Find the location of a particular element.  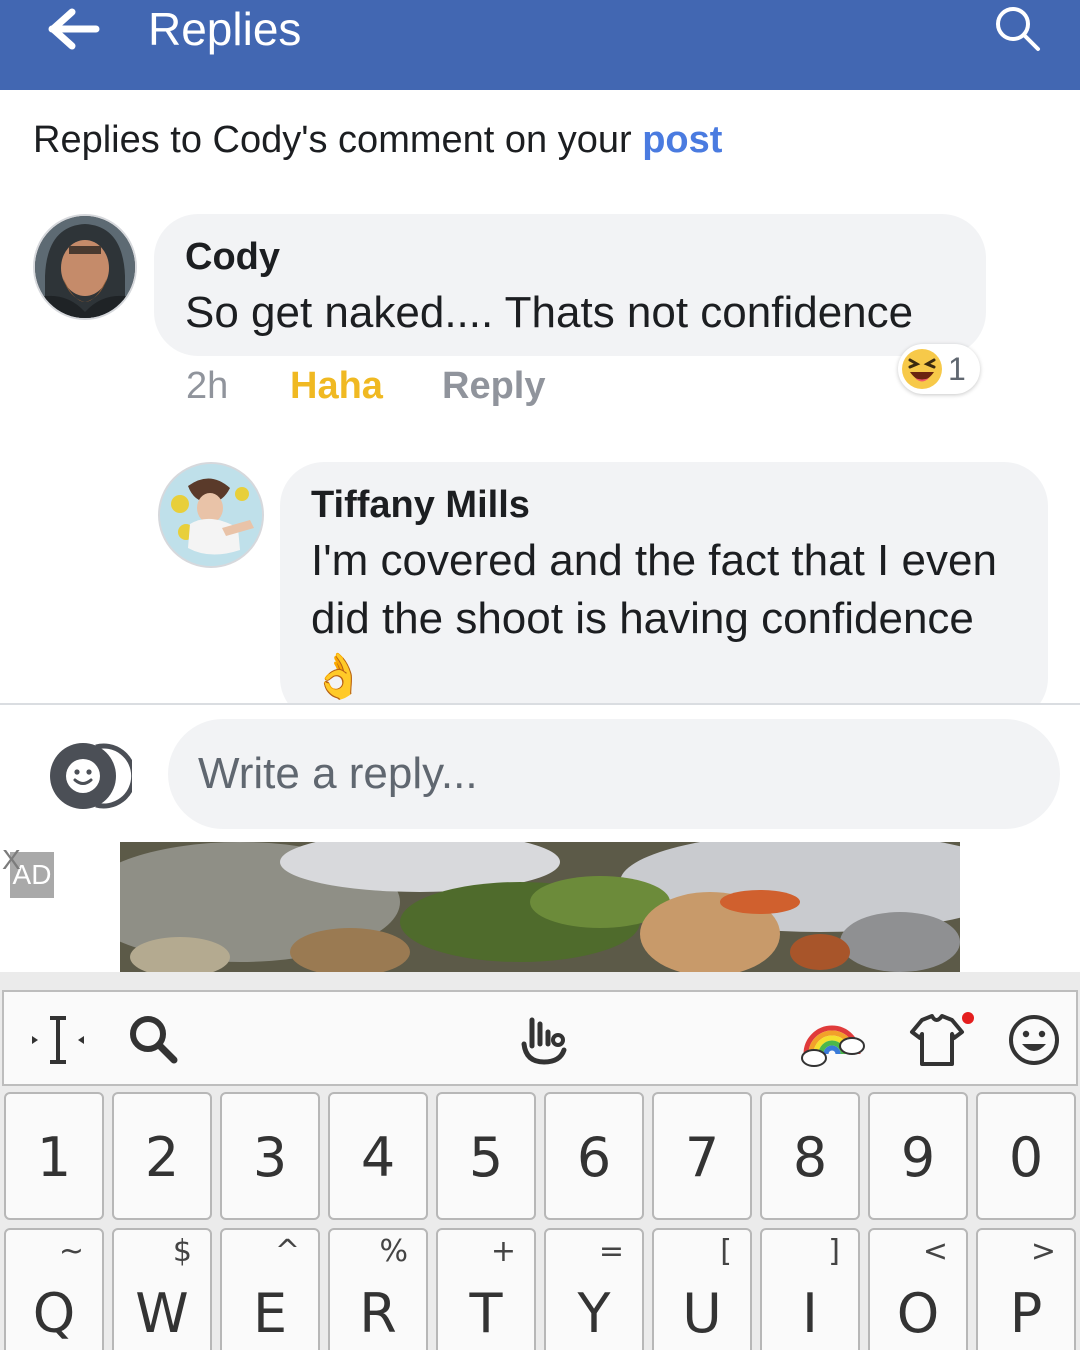

keyboard-toolbar is located at coordinates (540, 1038).